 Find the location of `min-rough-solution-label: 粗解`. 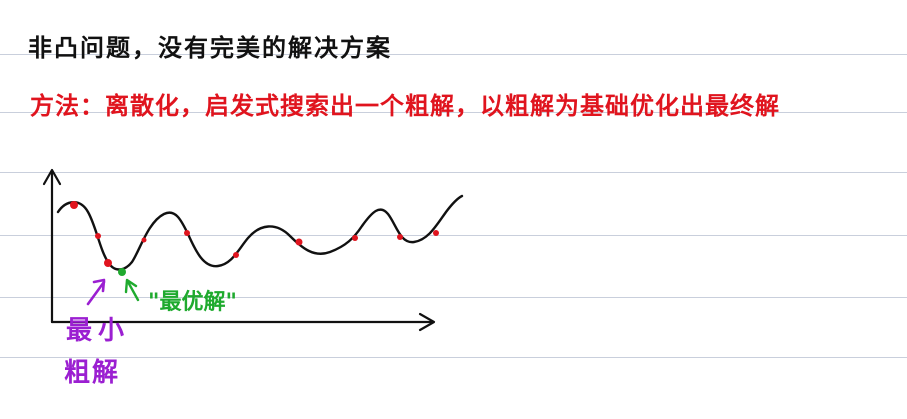

min-rough-solution-label: 粗解 is located at coordinates (92, 373).